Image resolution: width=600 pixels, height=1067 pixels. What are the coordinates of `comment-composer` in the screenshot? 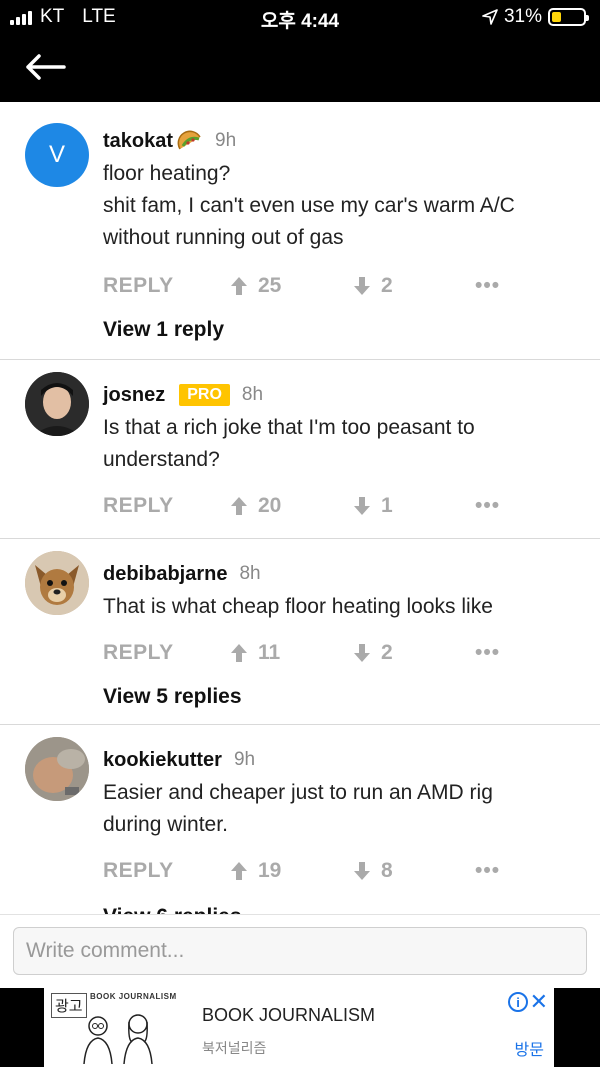 It's located at (300, 951).